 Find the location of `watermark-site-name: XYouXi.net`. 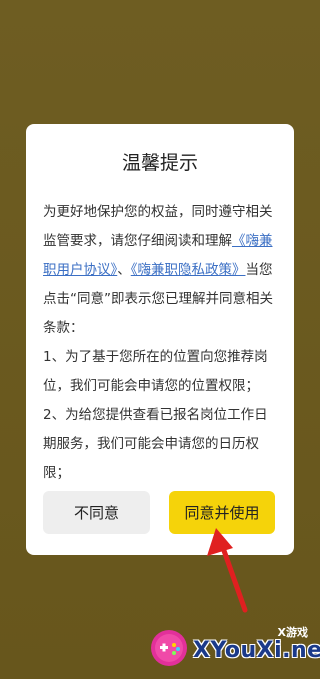

watermark-site-name: XYouXi.net is located at coordinates (256, 650).